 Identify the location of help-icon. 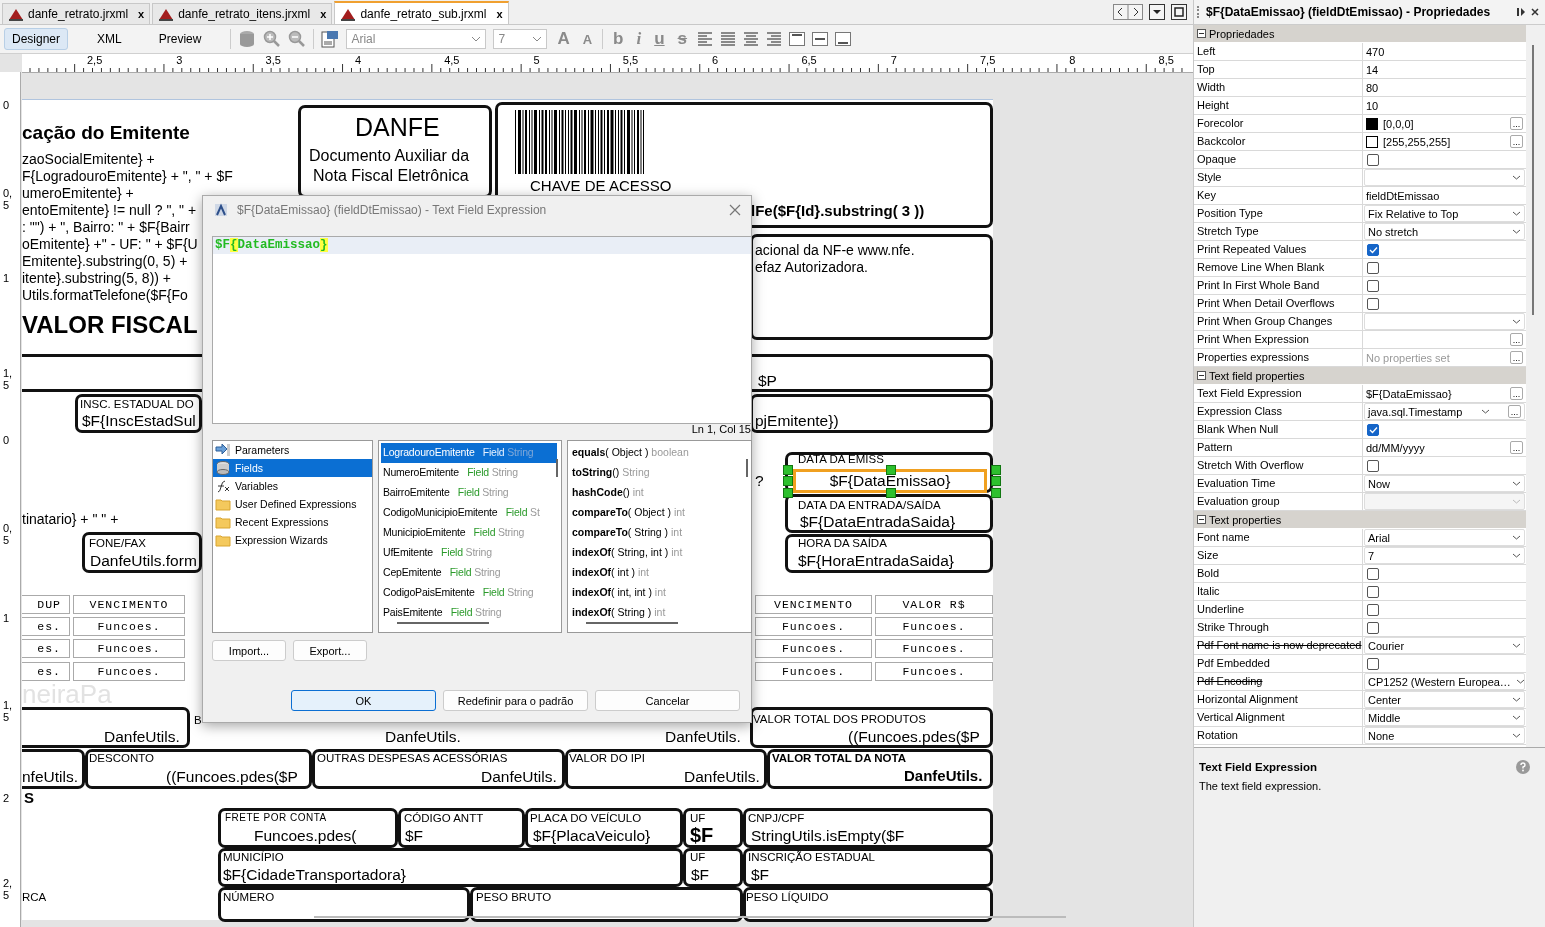
(1523, 767).